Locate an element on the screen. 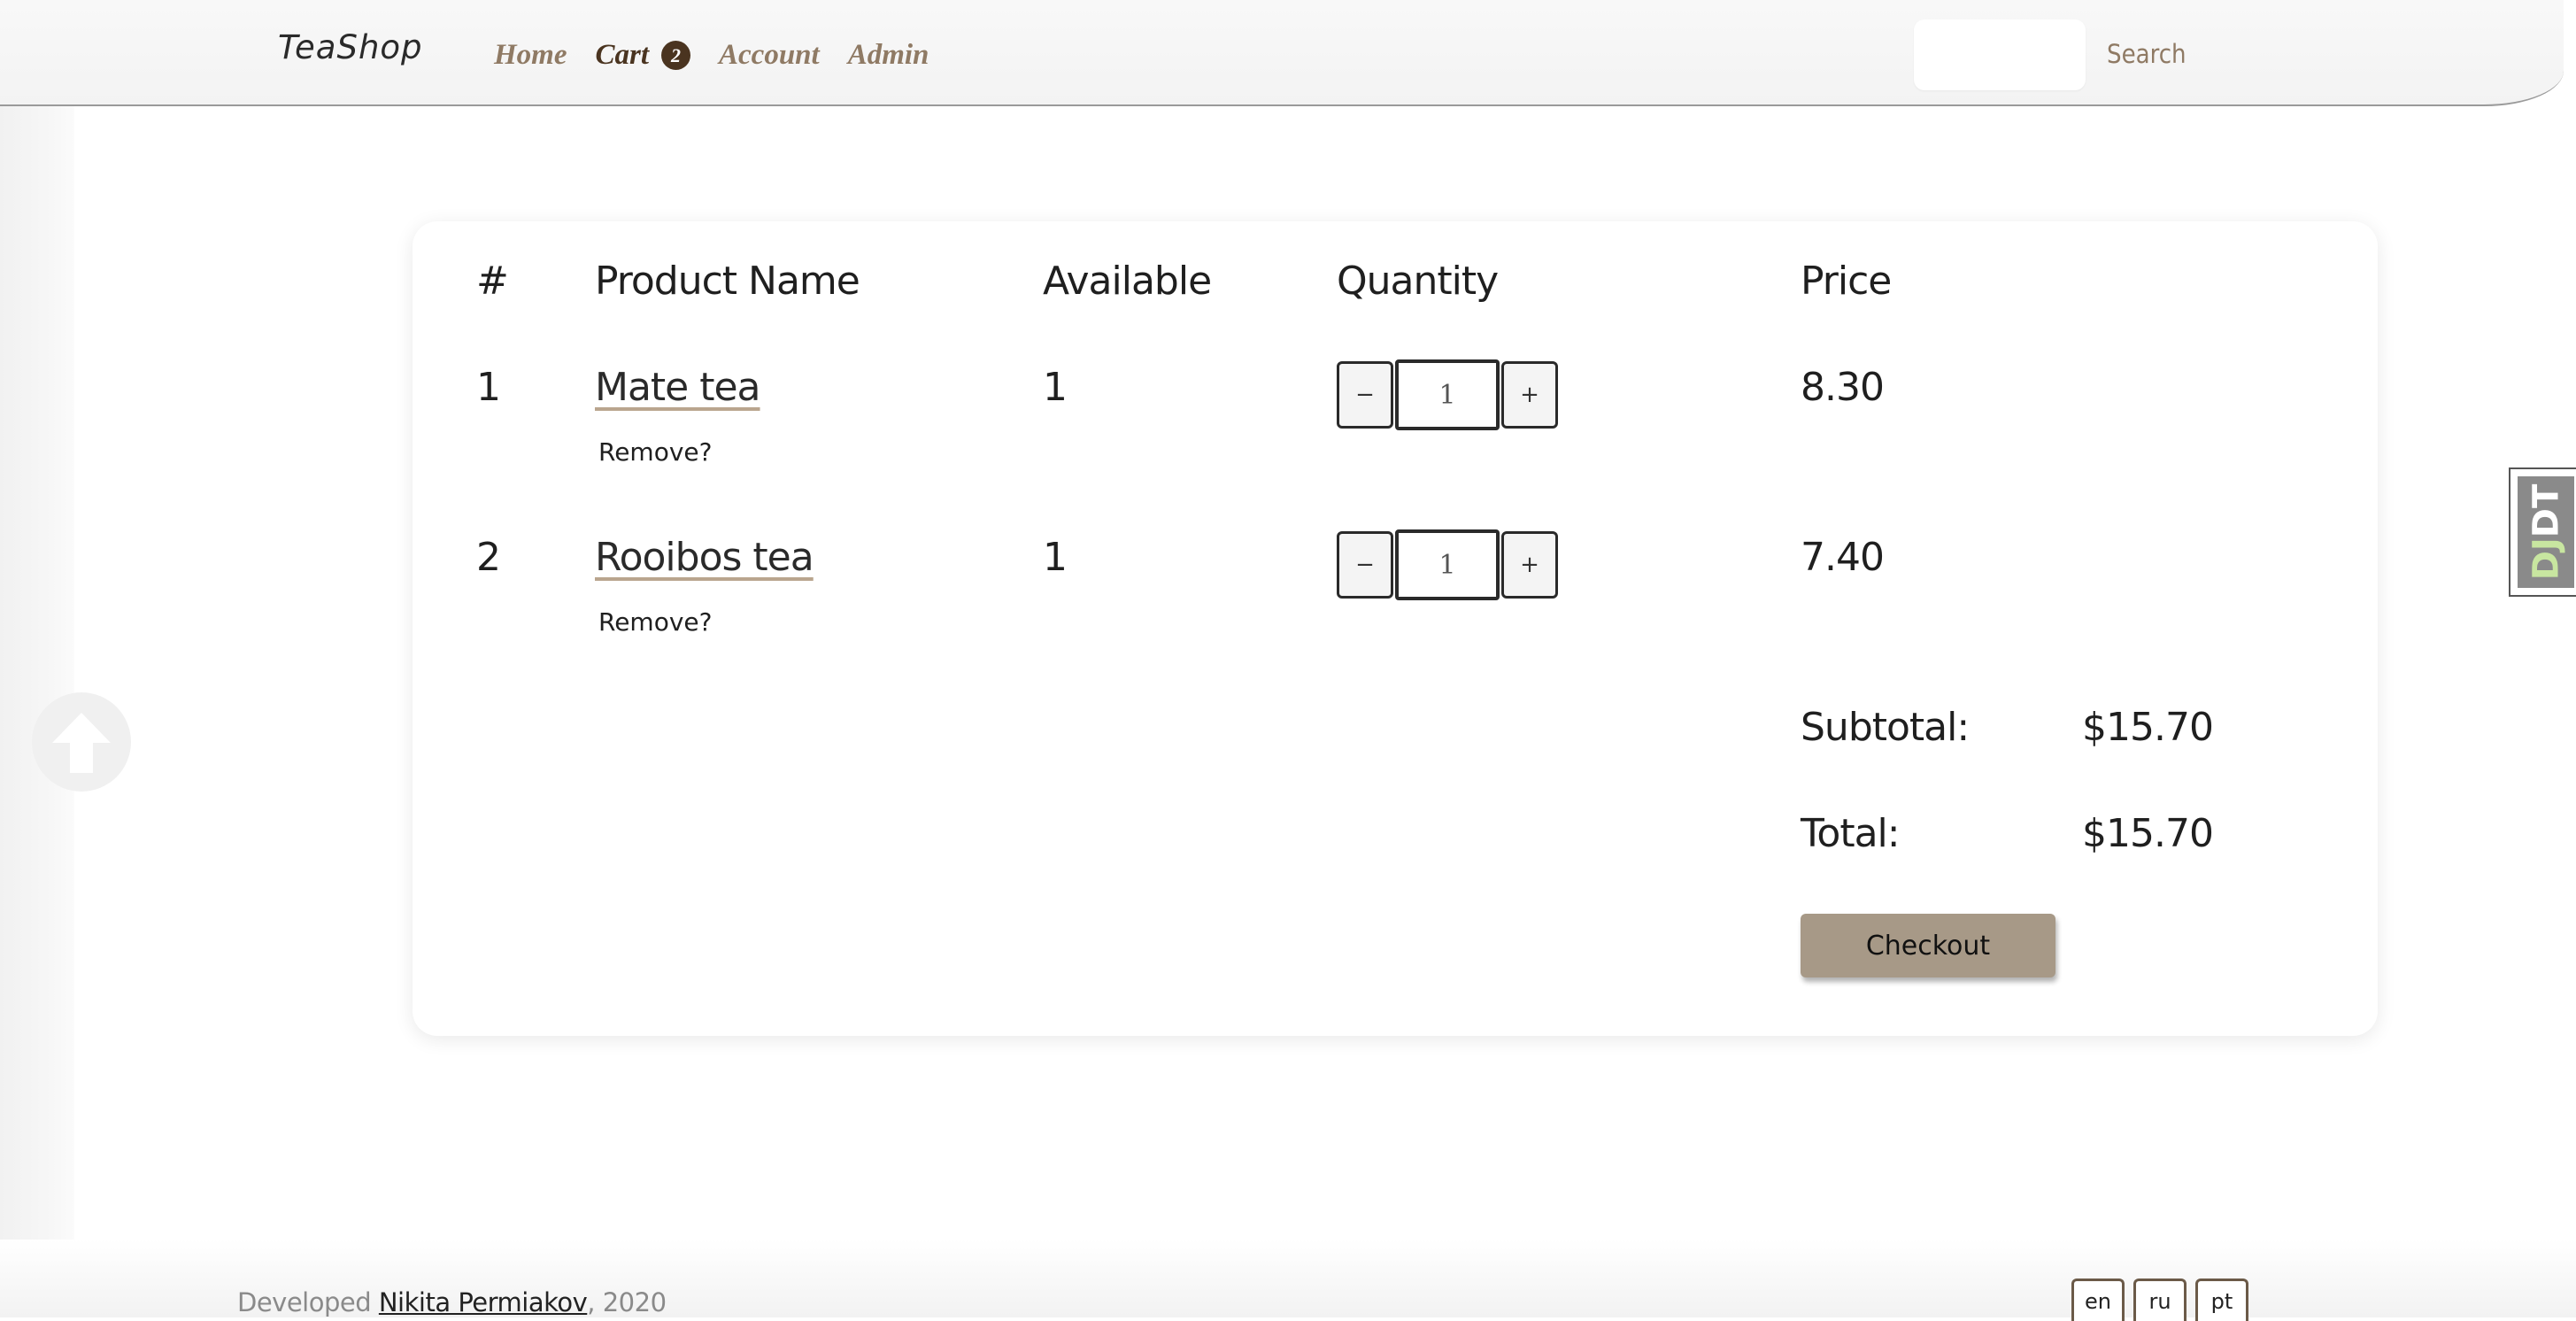 The height and width of the screenshot is (1321, 2576). debug-toolbar-logo: DJDT is located at coordinates (2546, 532).